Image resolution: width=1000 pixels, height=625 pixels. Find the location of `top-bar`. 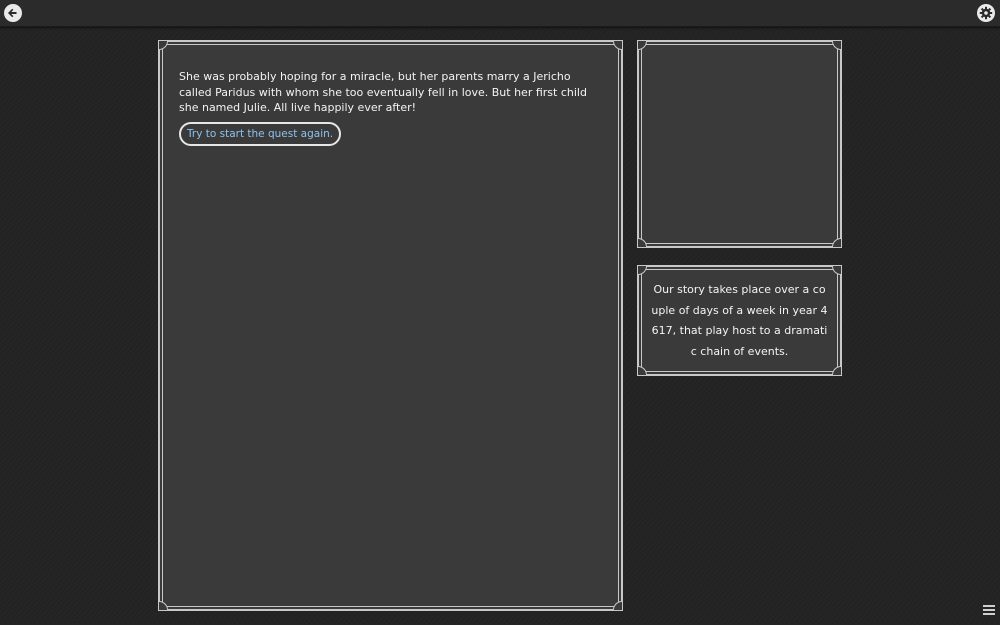

top-bar is located at coordinates (500, 13).